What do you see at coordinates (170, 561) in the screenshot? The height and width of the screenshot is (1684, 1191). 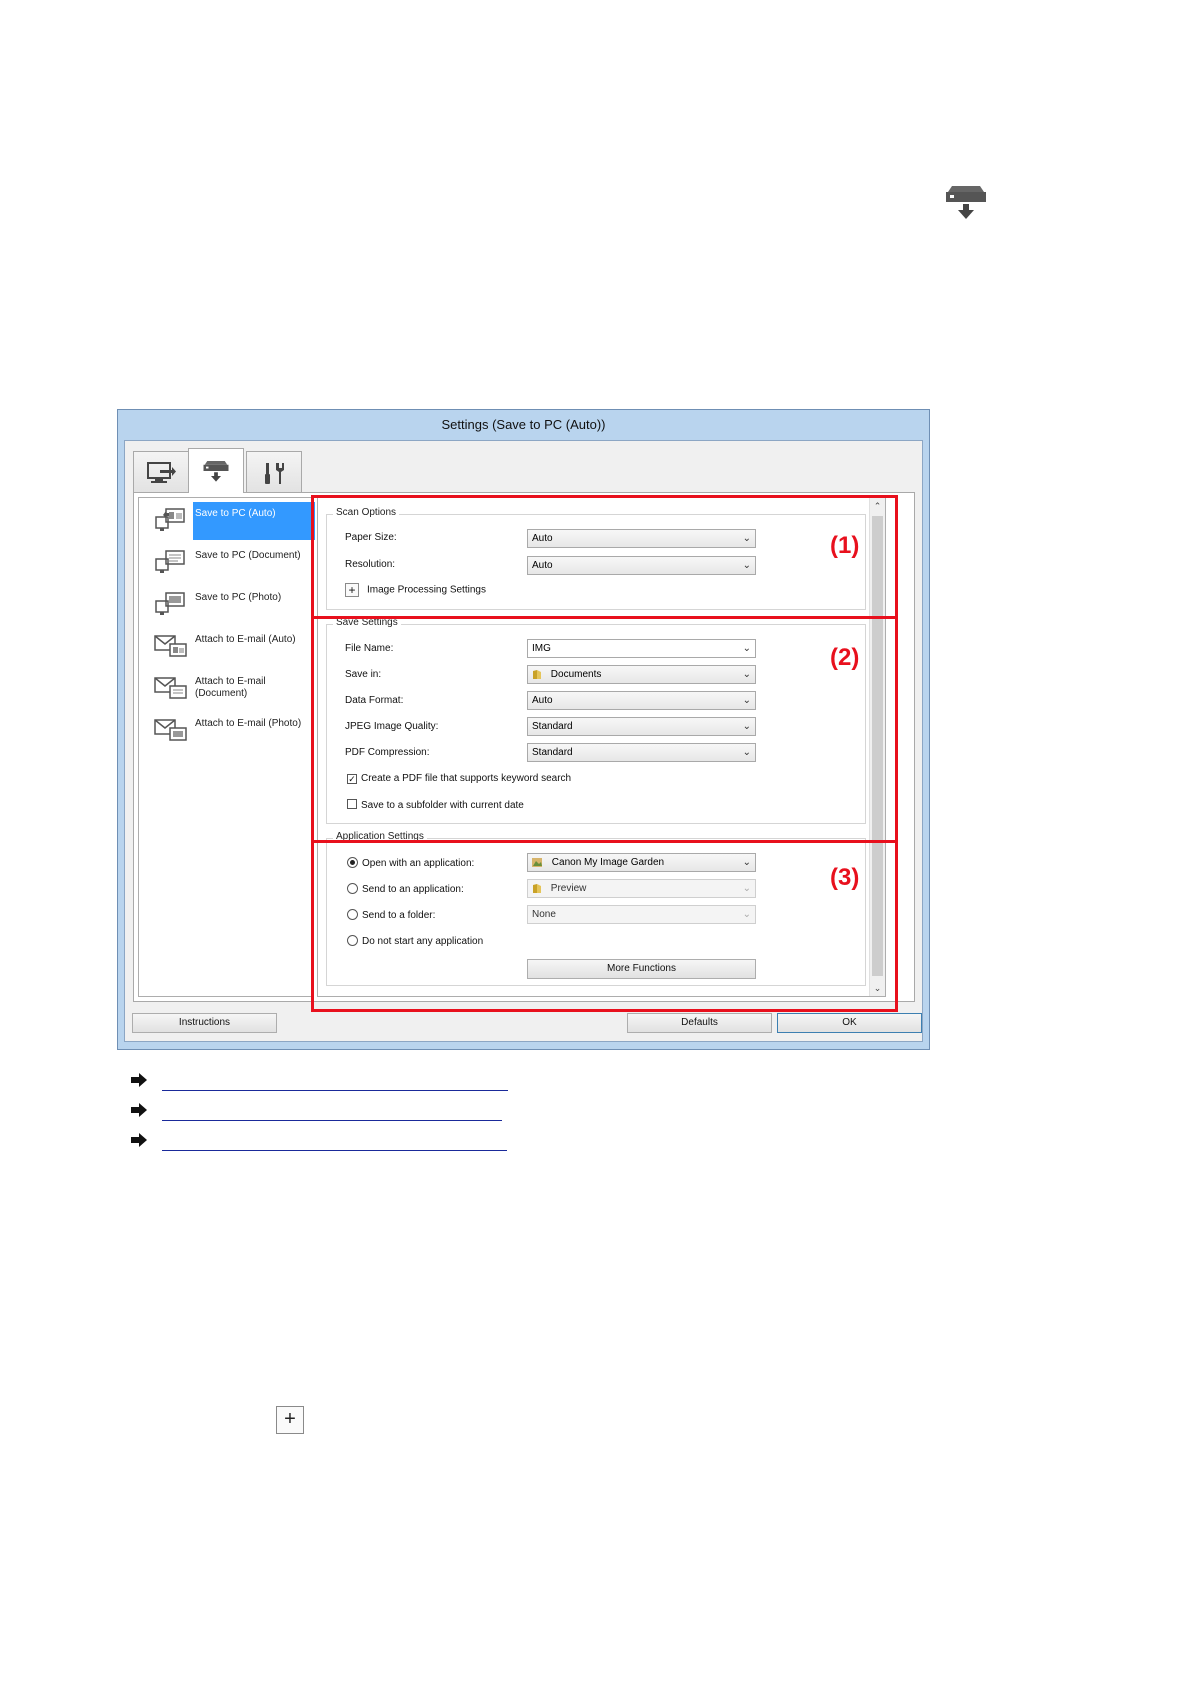 I see `save-to-pc-document-icon` at bounding box center [170, 561].